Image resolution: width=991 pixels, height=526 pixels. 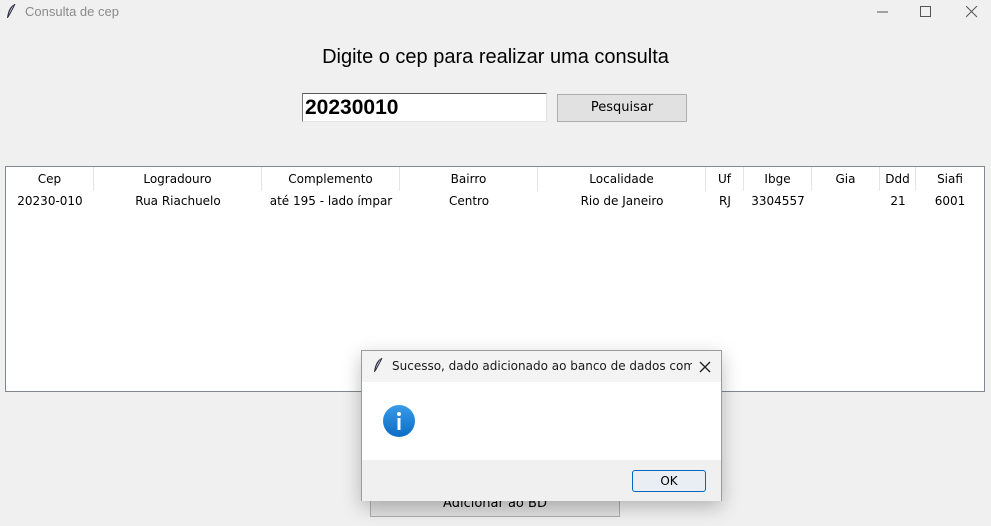 What do you see at coordinates (898, 201) in the screenshot?
I see `cell-ddd: 21` at bounding box center [898, 201].